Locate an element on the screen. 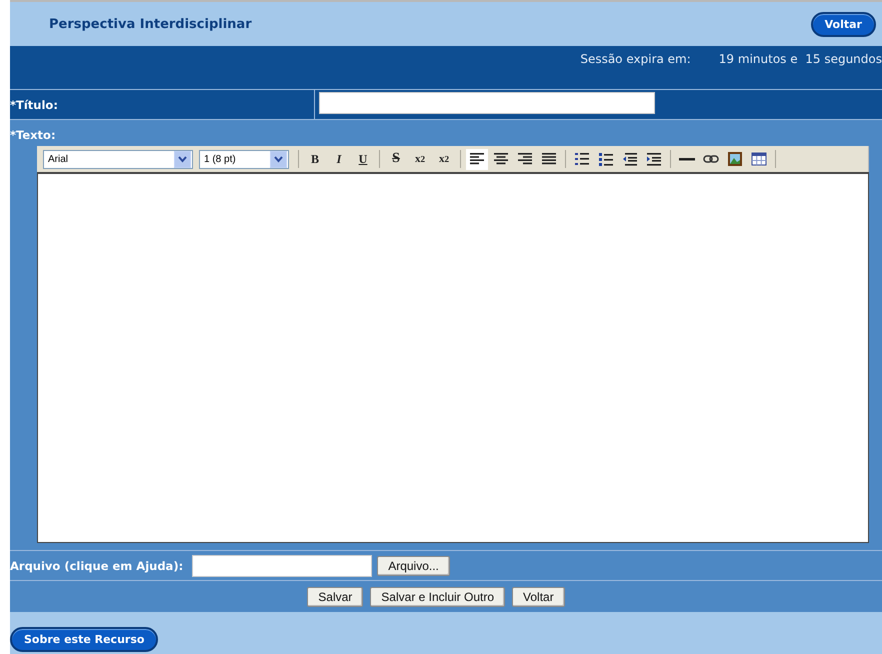 Image resolution: width=882 pixels, height=654 pixels. about-button: Sobre este Recurso is located at coordinates (84, 639).